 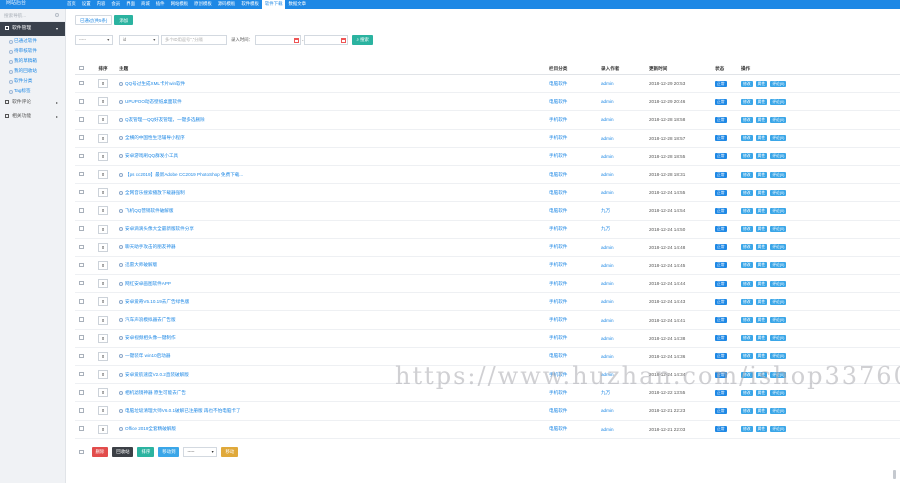 What do you see at coordinates (332, 156) in the screenshot?
I see `row-title: 安卓游戏刷QQ群发小工具` at bounding box center [332, 156].